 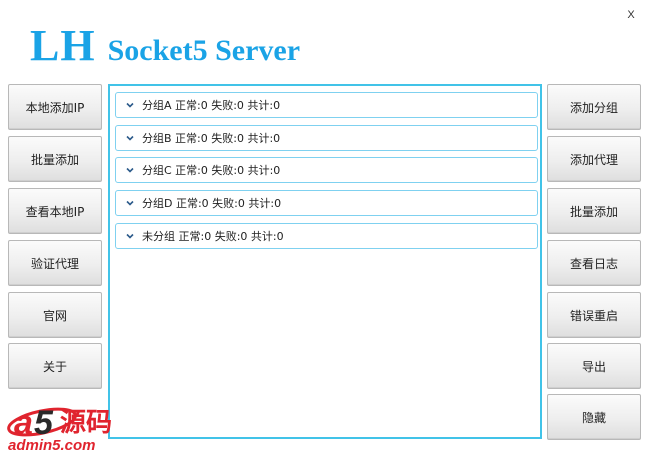 What do you see at coordinates (211, 170) in the screenshot?
I see `group-label: 分组C 正常:0 失败:0 共计:0` at bounding box center [211, 170].